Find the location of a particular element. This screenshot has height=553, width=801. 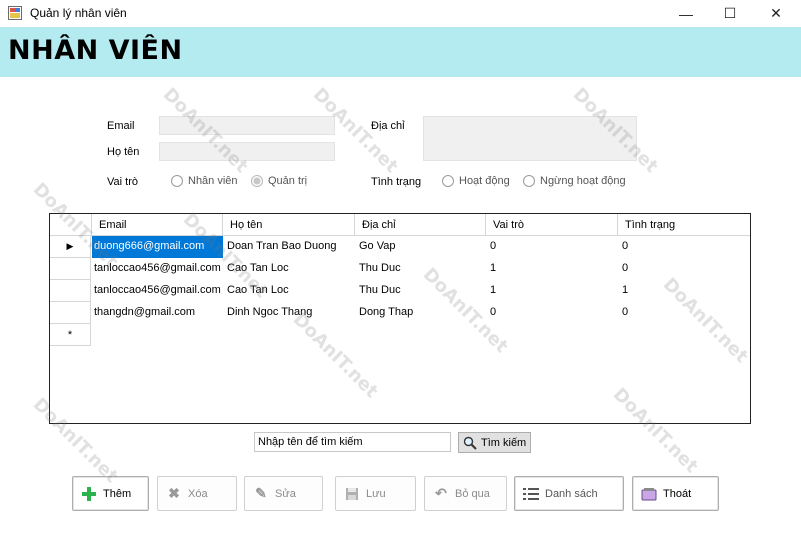

maximize-button: ☐ is located at coordinates (730, 13).